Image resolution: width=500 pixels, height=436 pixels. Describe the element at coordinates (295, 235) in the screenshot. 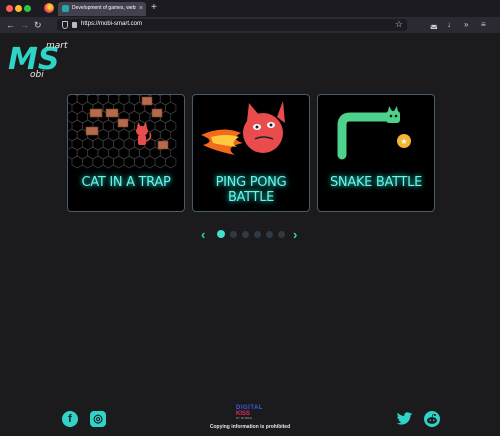

I see `carousel-next-arrow: ›` at that location.